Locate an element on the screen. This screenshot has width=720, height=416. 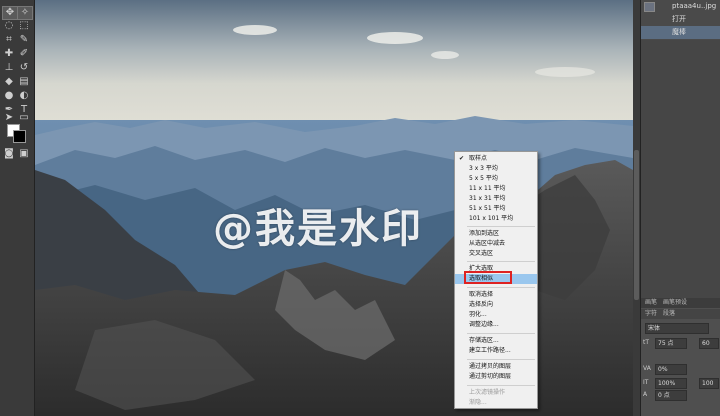
menu-item-deselect: 取消选择 is located at coordinates (496, 295).